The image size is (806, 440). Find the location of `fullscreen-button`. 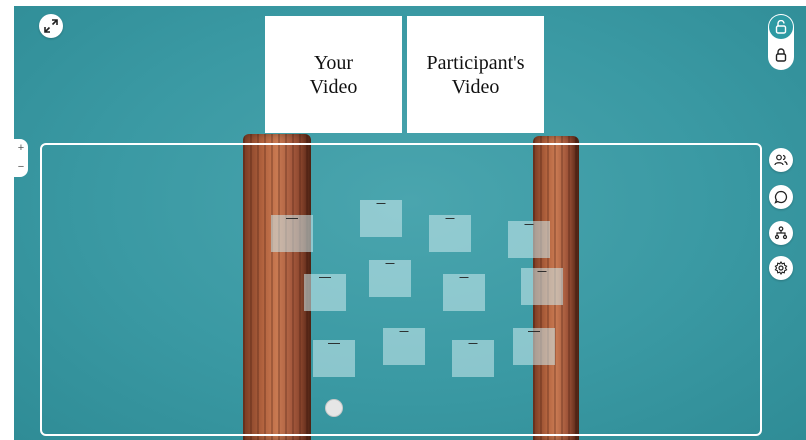

fullscreen-button is located at coordinates (51, 26).